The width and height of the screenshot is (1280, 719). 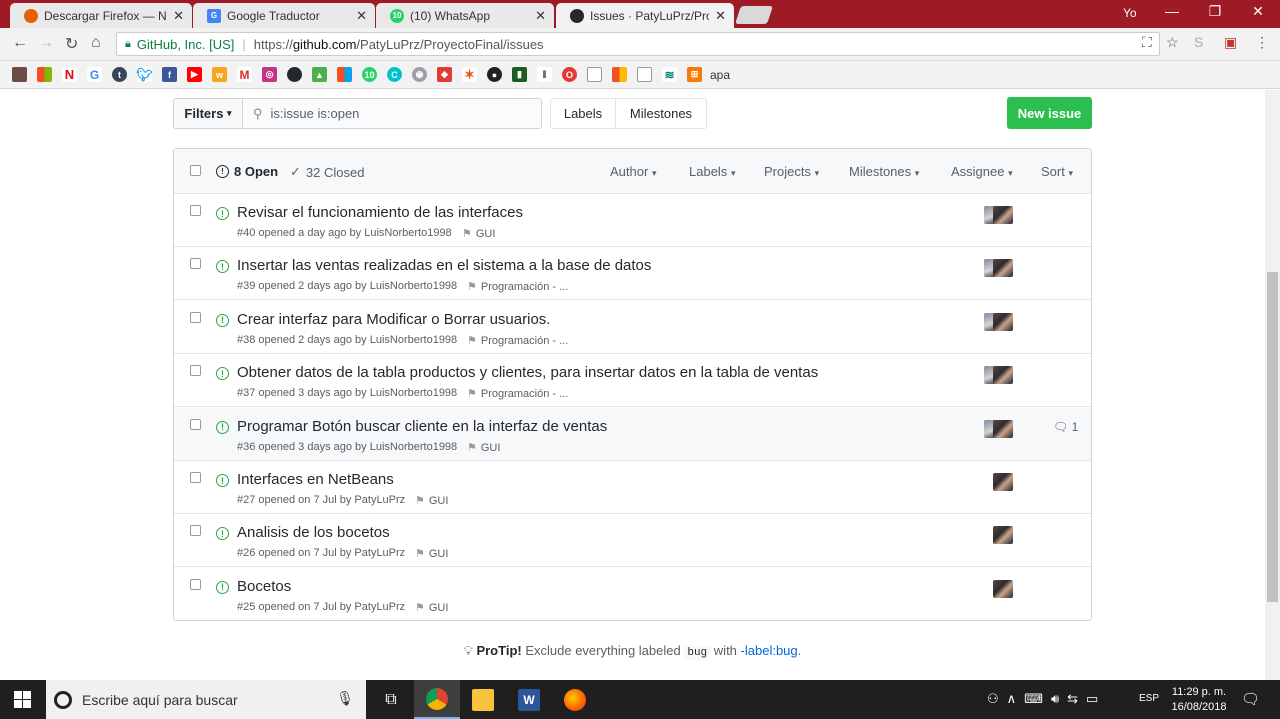 I want to click on file-explorer-icon, so click(x=483, y=699).